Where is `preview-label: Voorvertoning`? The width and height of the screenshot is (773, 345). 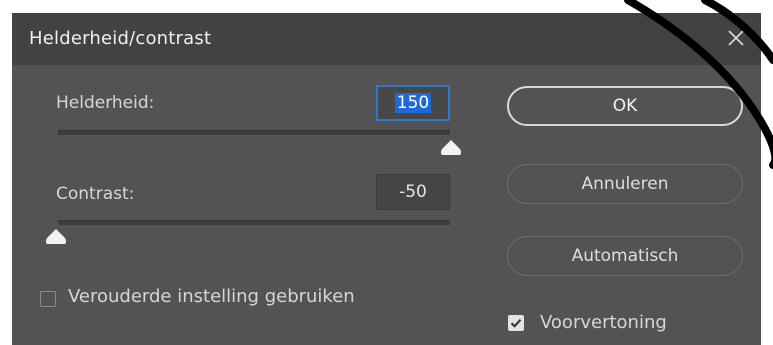
preview-label: Voorvertoning is located at coordinates (603, 322).